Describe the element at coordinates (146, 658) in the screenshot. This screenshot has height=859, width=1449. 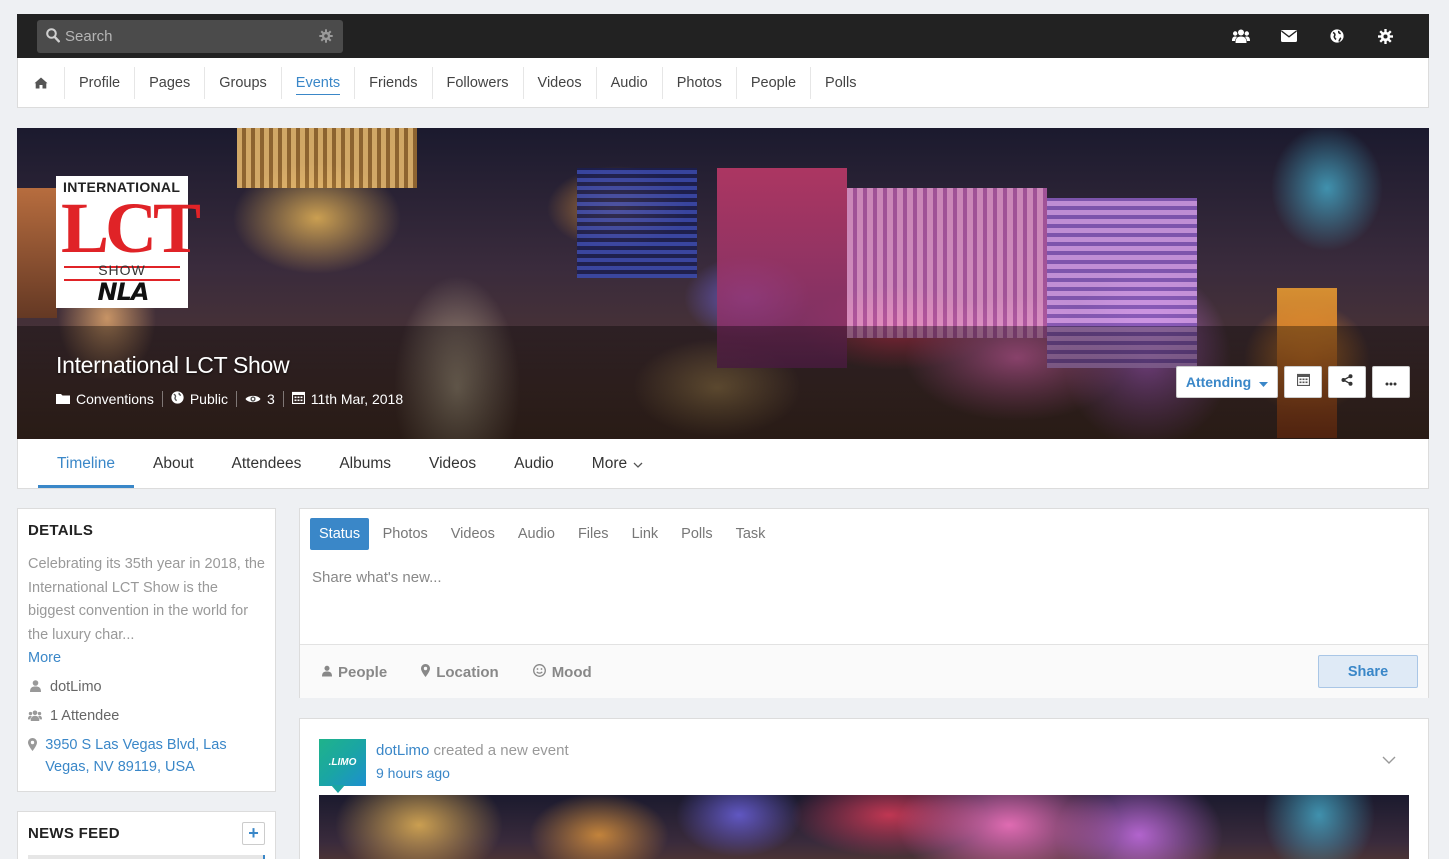
I see `read-more-link: More` at that location.